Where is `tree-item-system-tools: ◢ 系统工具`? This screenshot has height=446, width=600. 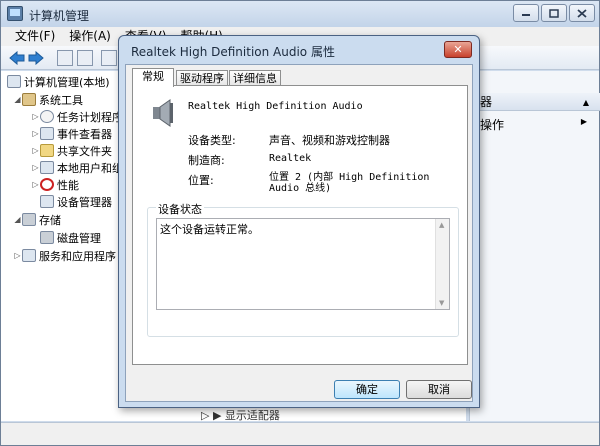 tree-item-system-tools: ◢ 系统工具 is located at coordinates (48, 99).